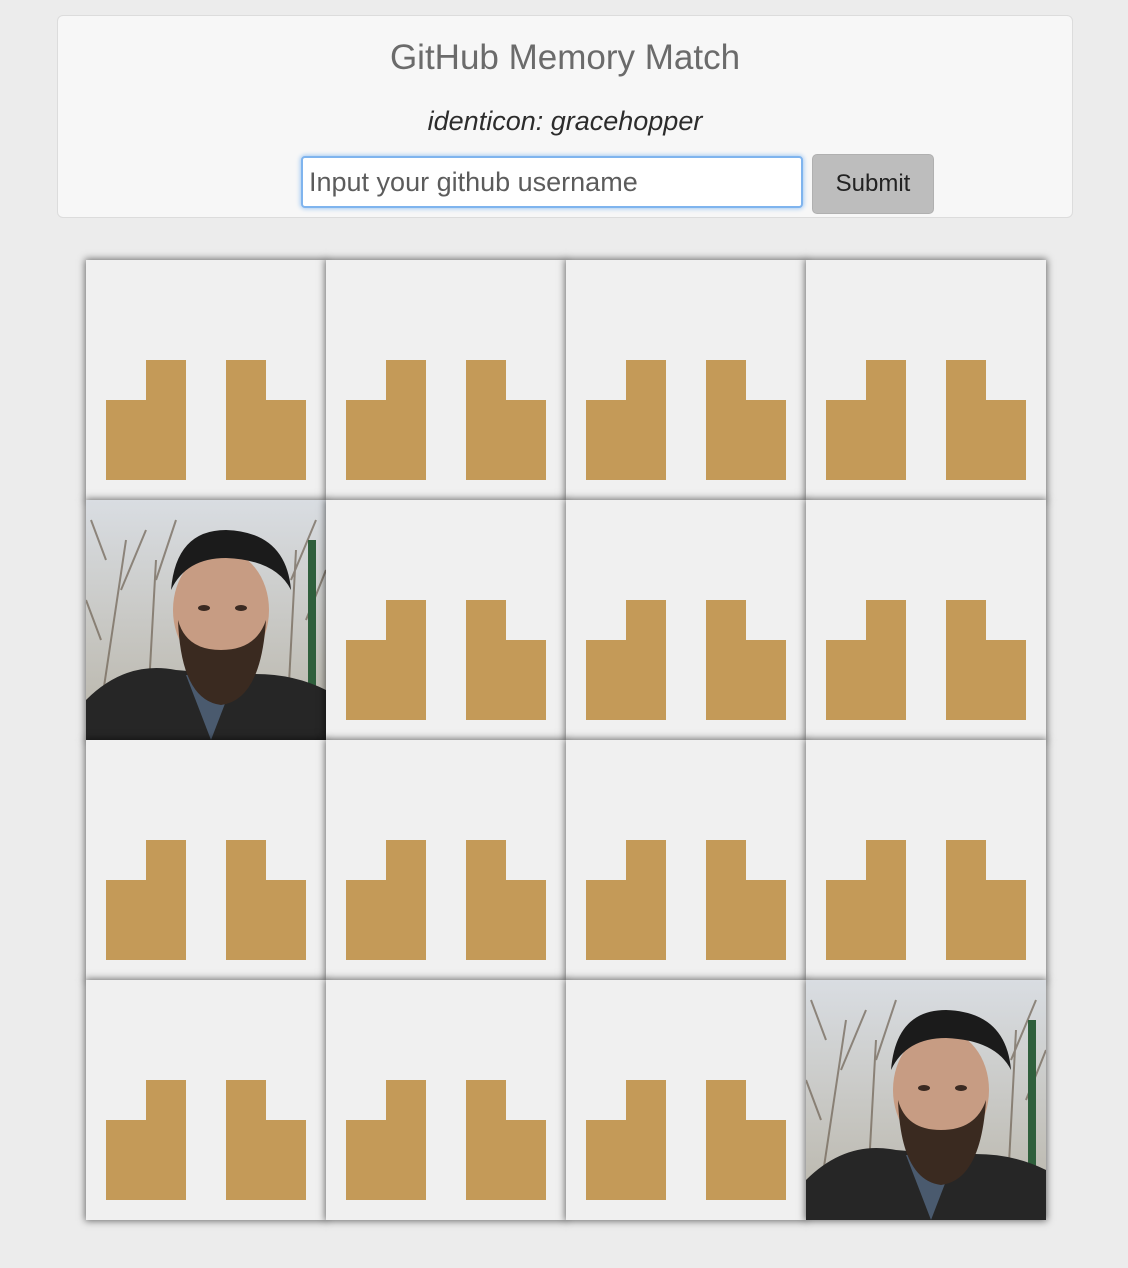  I want to click on page-title: GitHub Memory Match, so click(565, 57).